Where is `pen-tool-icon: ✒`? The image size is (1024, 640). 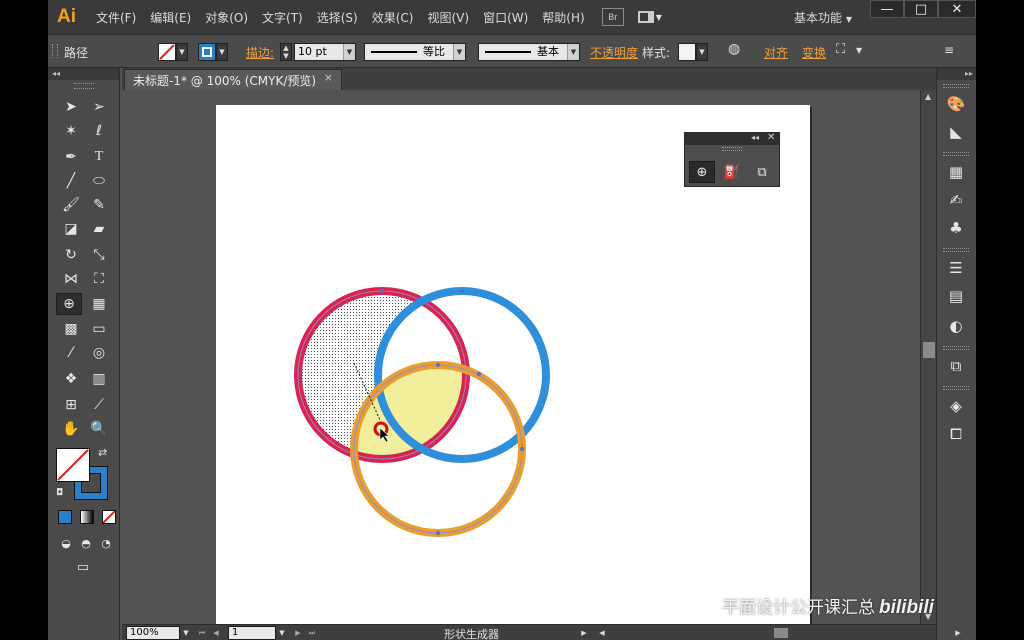
pen-tool-icon: ✒ is located at coordinates (71, 157).